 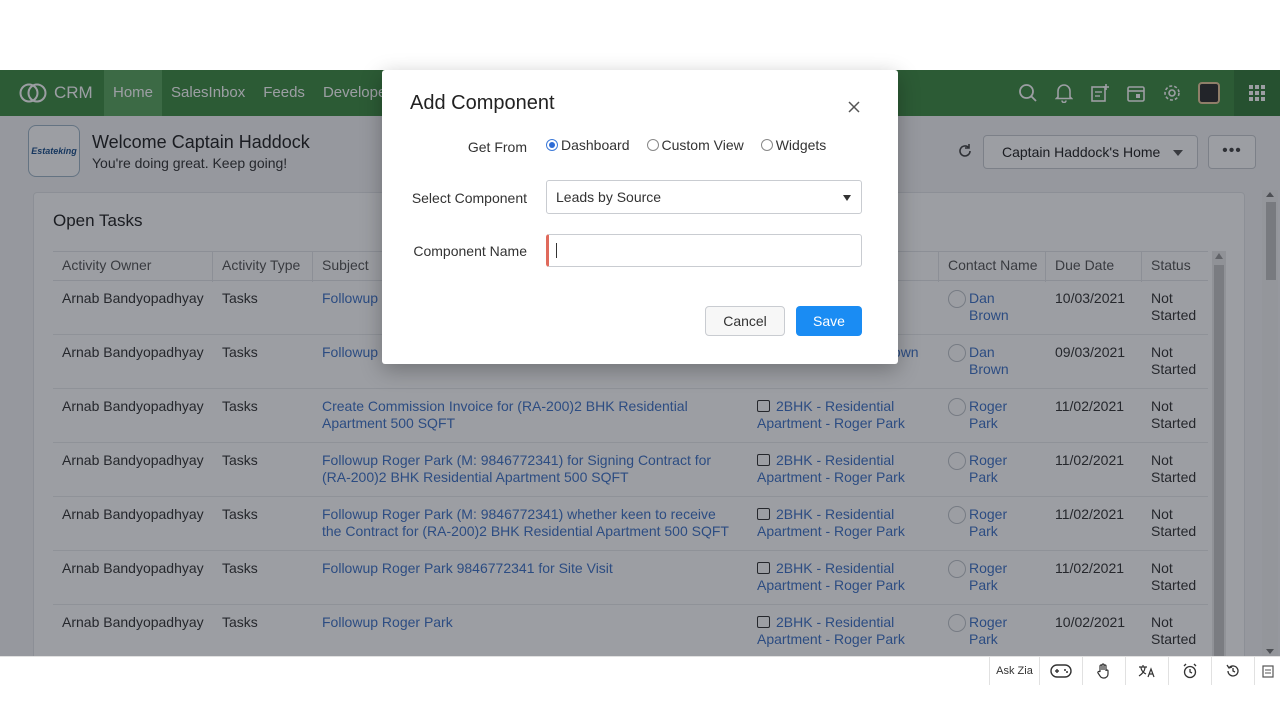 I want to click on cancel-button: Cancel, so click(x=745, y=321).